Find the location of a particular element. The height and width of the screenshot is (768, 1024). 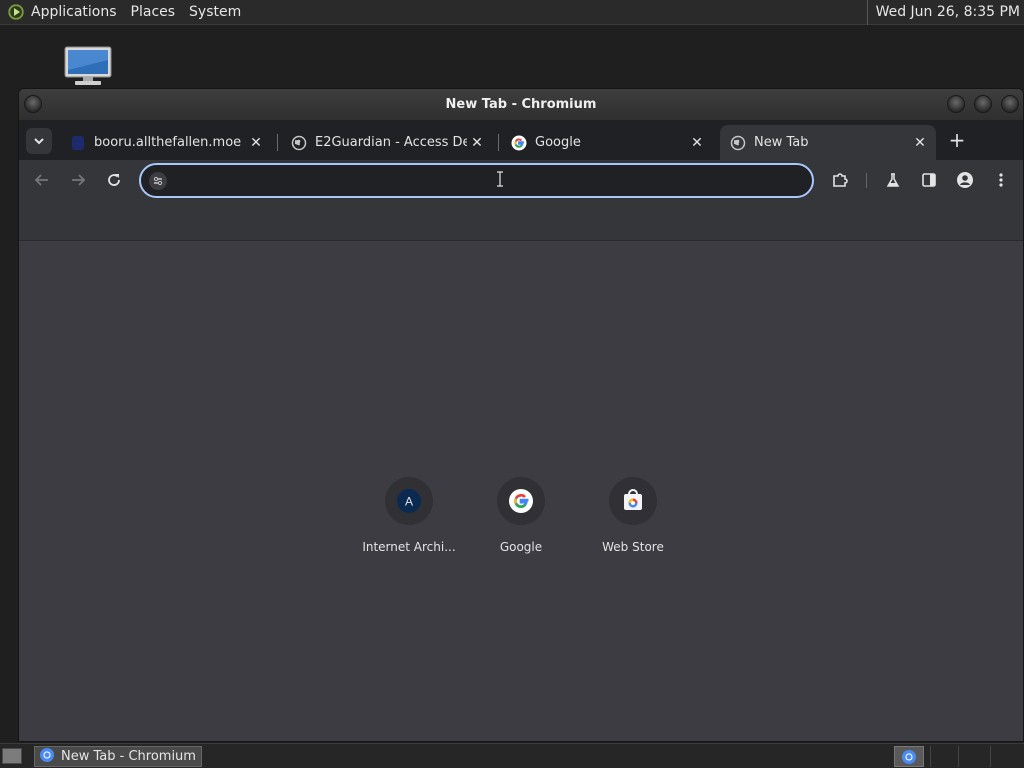

close-window-button is located at coordinates (1010, 104).